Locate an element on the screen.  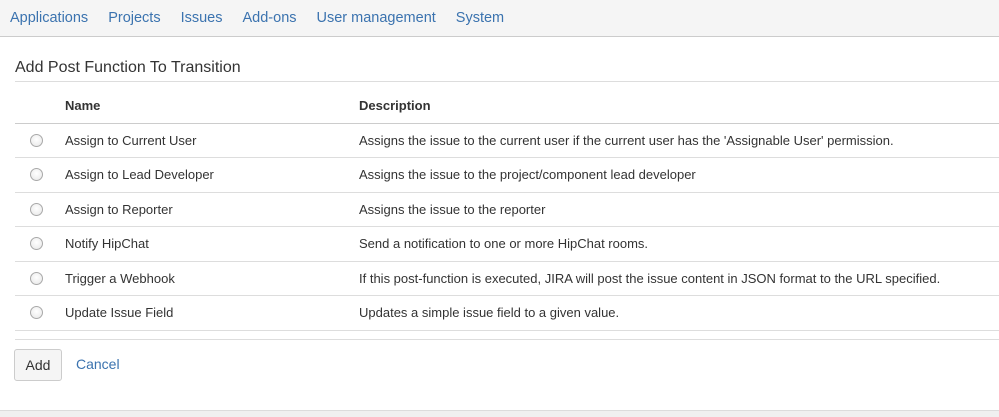
radio-trigger-a-webhook is located at coordinates (36, 278).